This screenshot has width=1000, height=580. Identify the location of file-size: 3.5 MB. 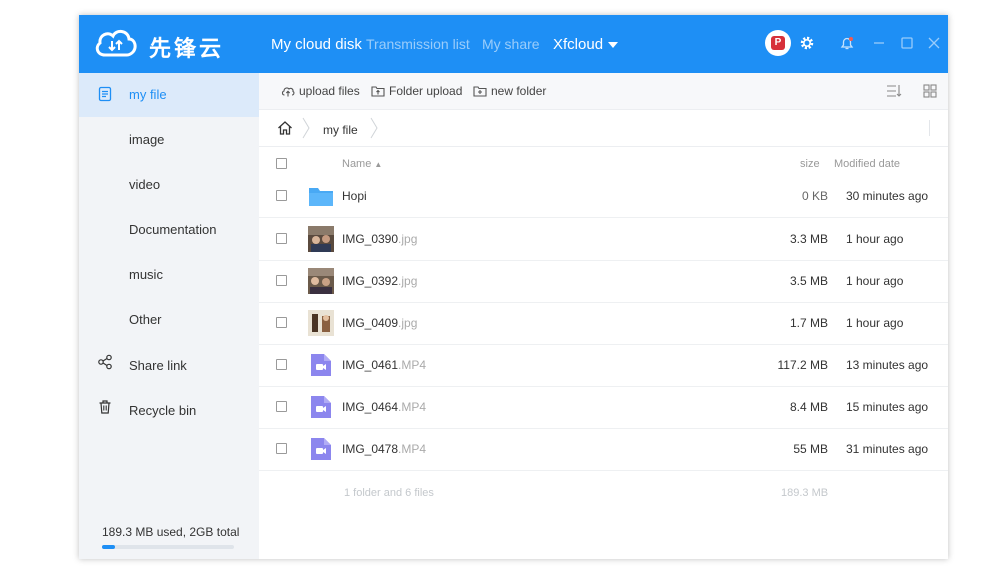
(808, 281).